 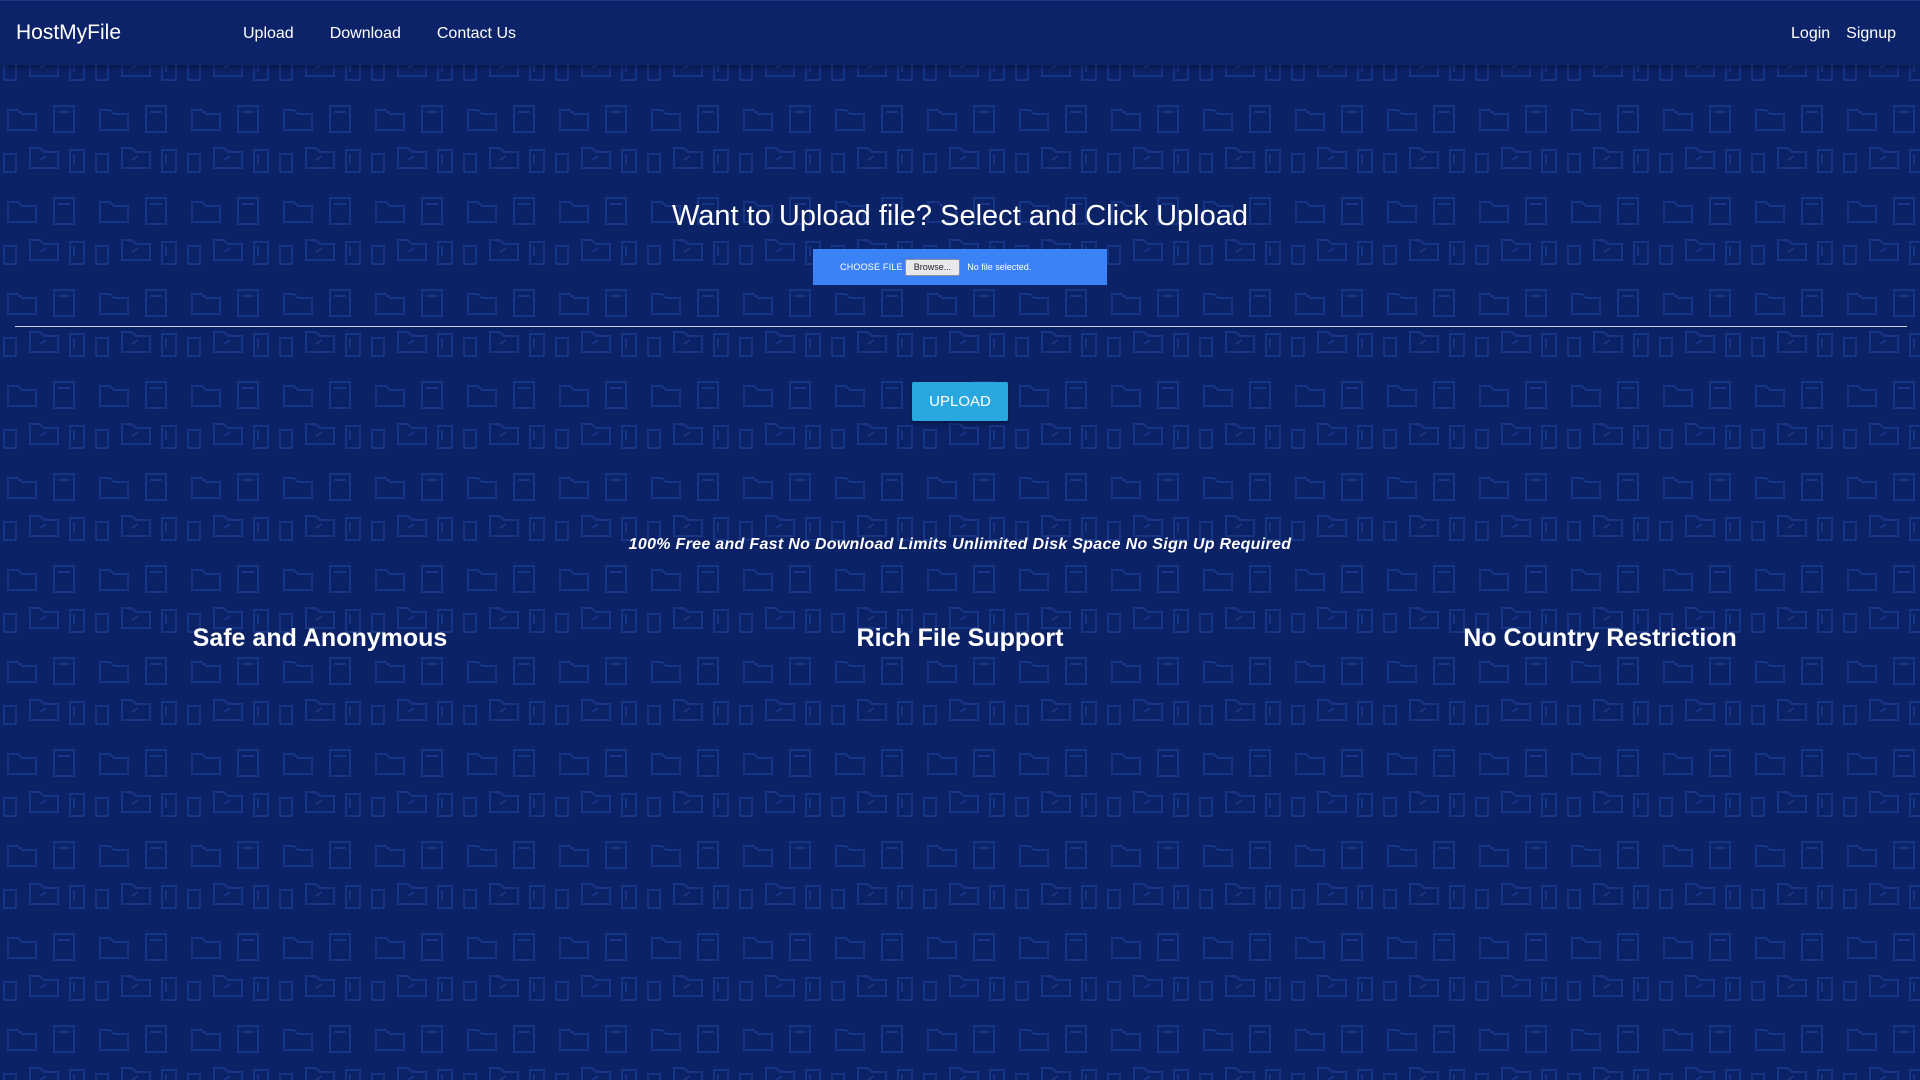 I want to click on nav-links: Upload Download Contact Us, so click(x=397, y=34).